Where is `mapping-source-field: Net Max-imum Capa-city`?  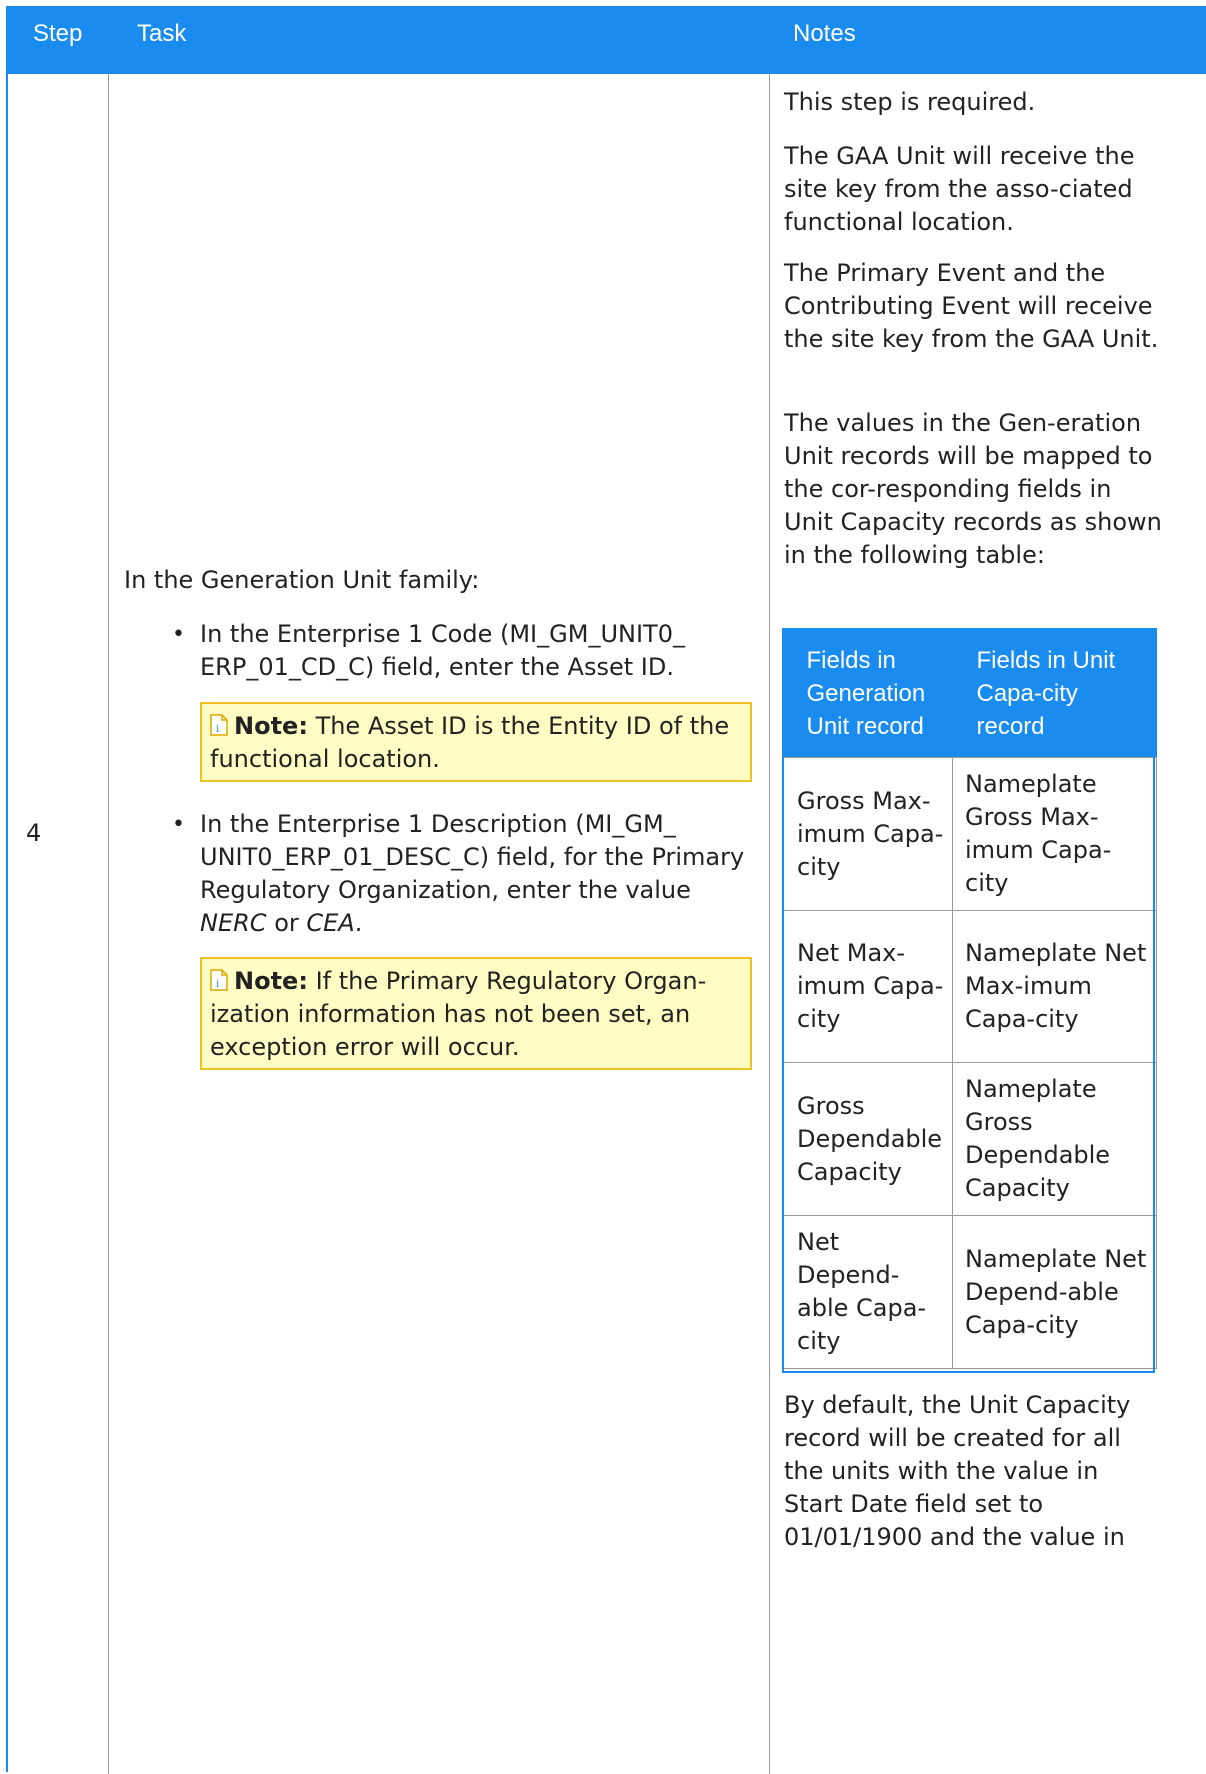 mapping-source-field: Net Max-imum Capa-city is located at coordinates (867, 986).